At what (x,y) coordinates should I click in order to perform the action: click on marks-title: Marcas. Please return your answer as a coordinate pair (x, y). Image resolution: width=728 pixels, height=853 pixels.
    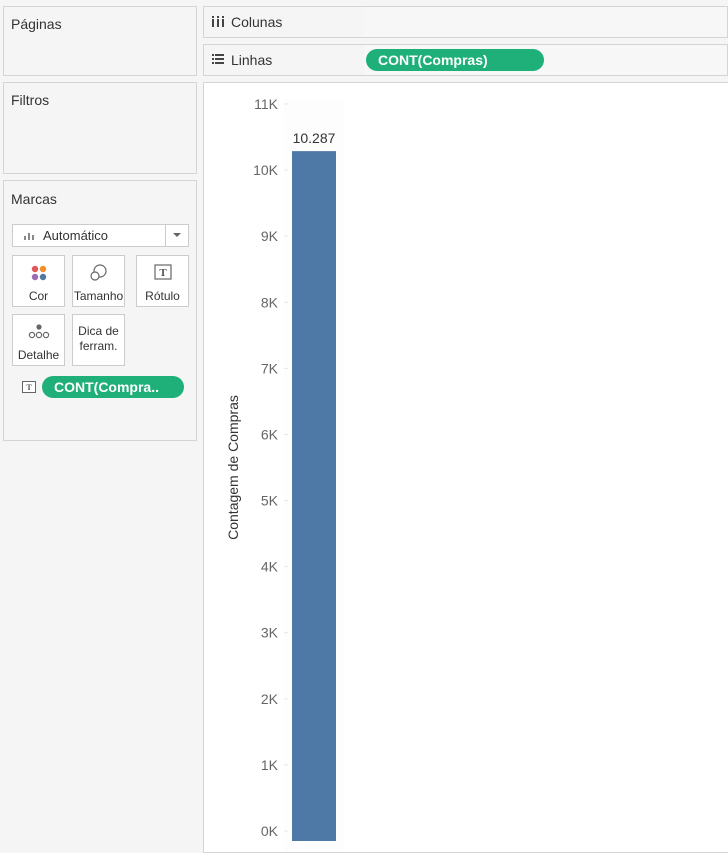
    Looking at the image, I should click on (34, 199).